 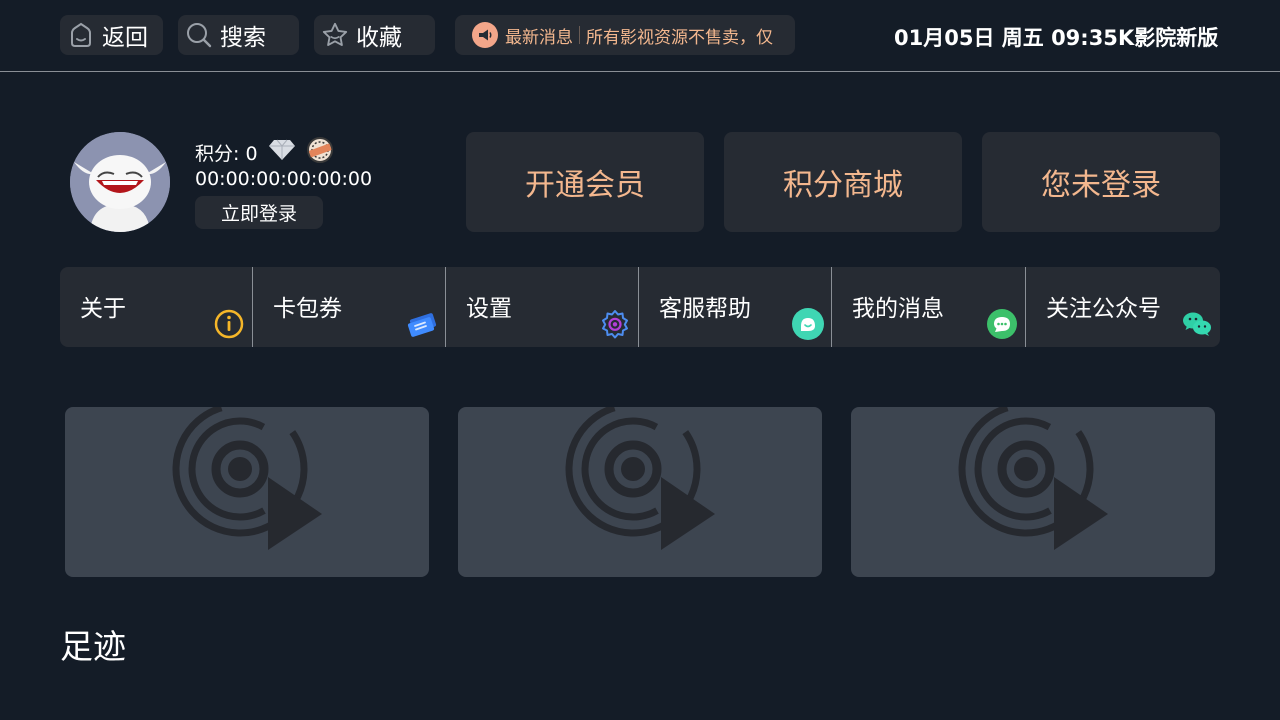 What do you see at coordinates (120, 182) in the screenshot?
I see `avatar` at bounding box center [120, 182].